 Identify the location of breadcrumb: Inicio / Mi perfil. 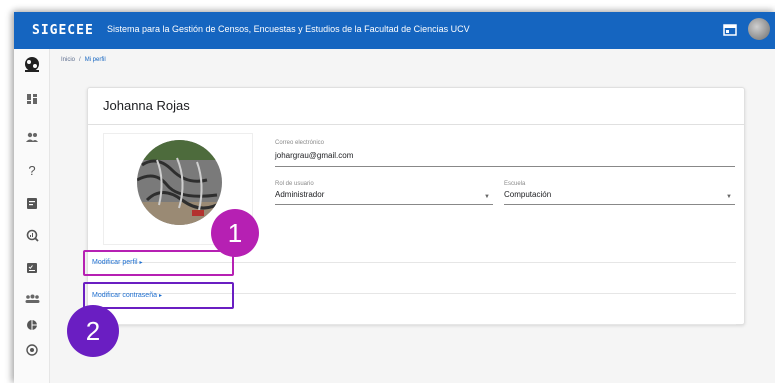
(83, 60).